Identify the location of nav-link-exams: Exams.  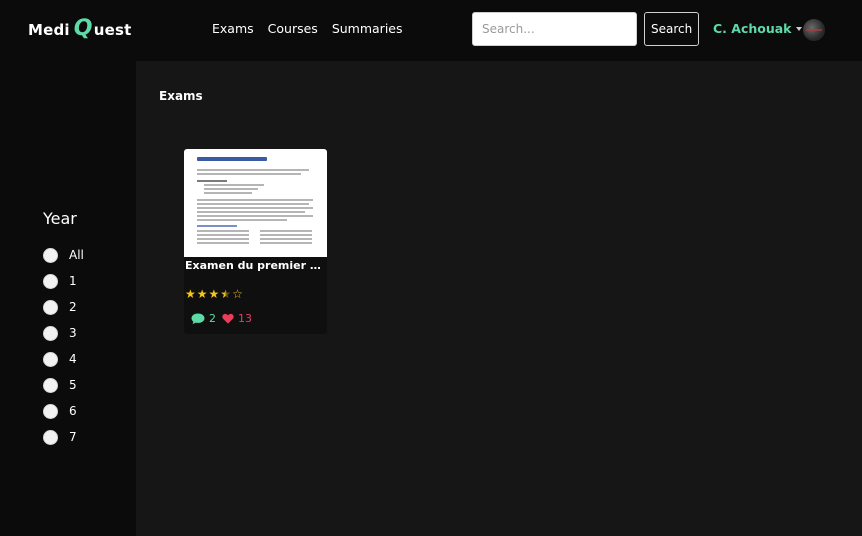
(233, 28).